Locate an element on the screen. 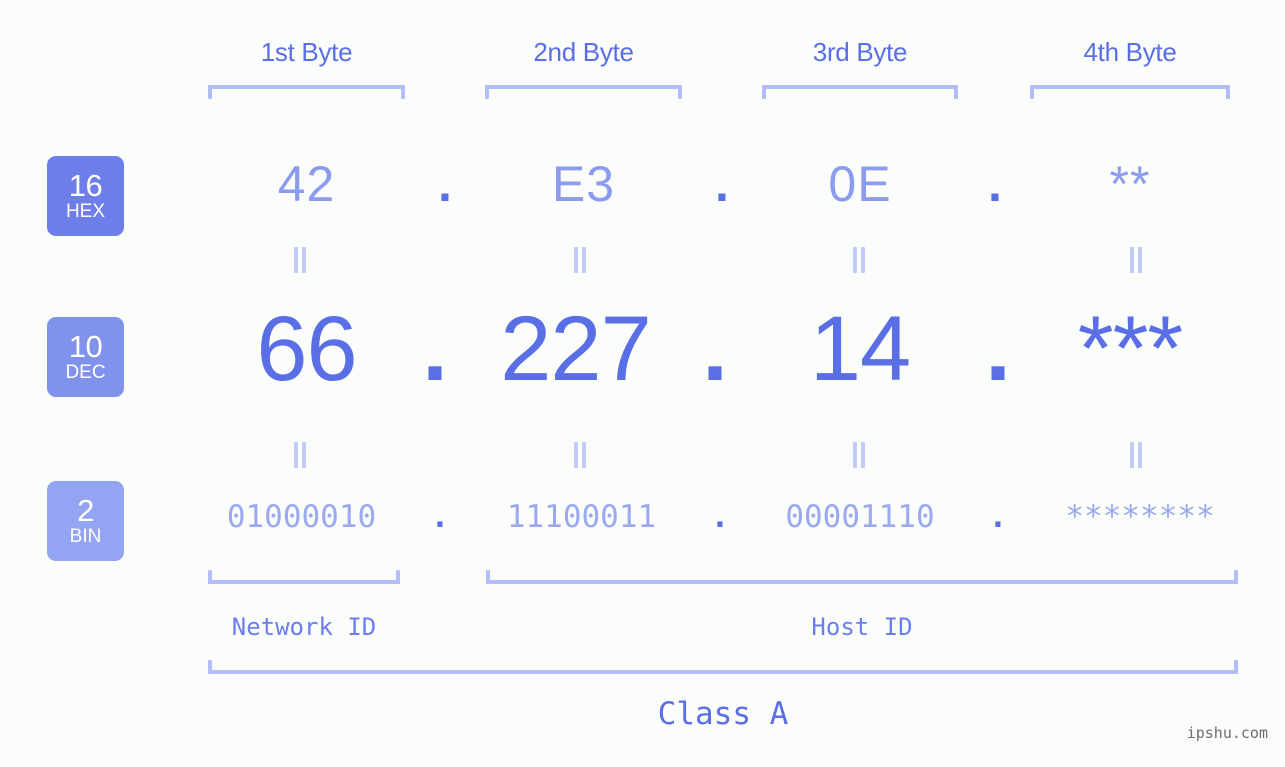 The height and width of the screenshot is (767, 1285). bin-byte-2: 11100011 is located at coordinates (581, 517).